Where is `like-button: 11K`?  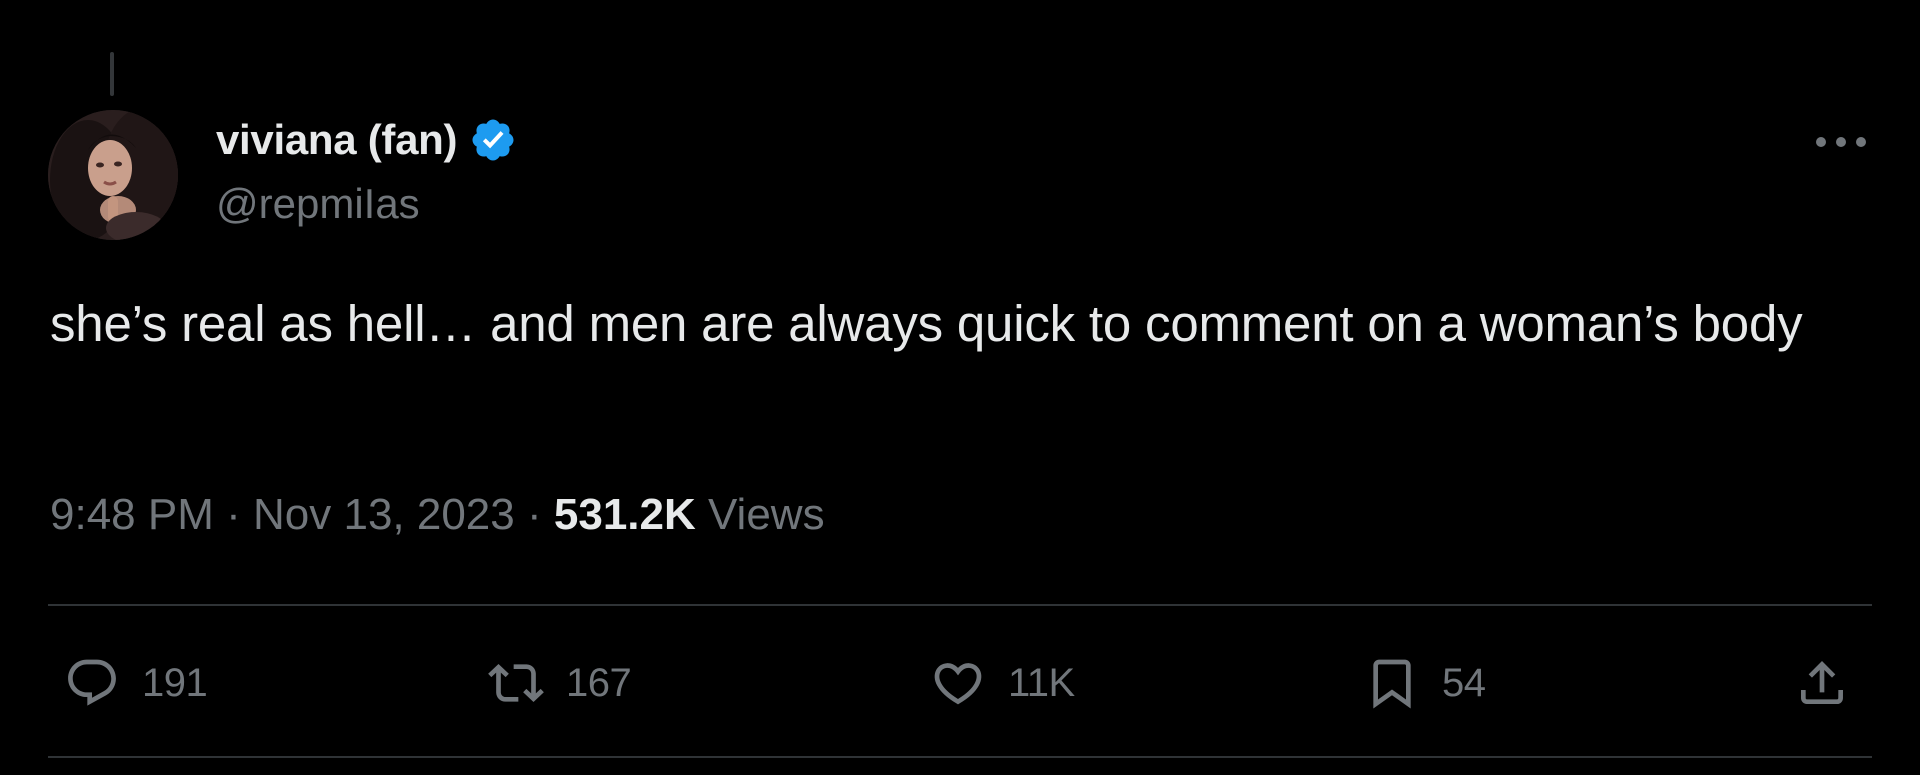 like-button: 11K is located at coordinates (1002, 683).